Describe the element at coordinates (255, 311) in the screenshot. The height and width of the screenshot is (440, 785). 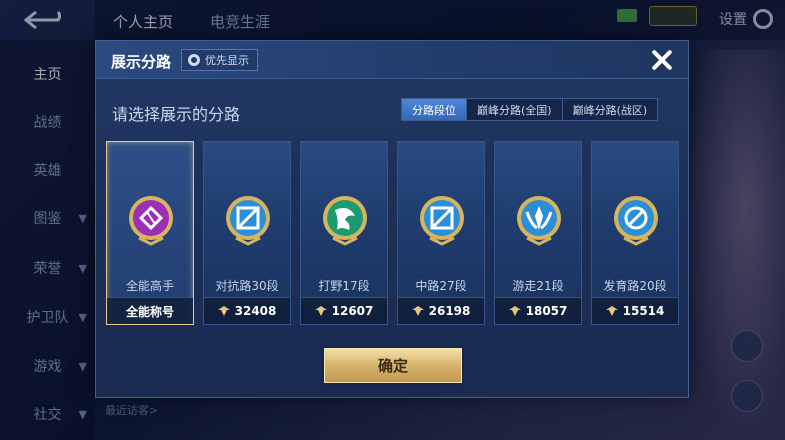
I see `lane-card-score: 32408` at that location.